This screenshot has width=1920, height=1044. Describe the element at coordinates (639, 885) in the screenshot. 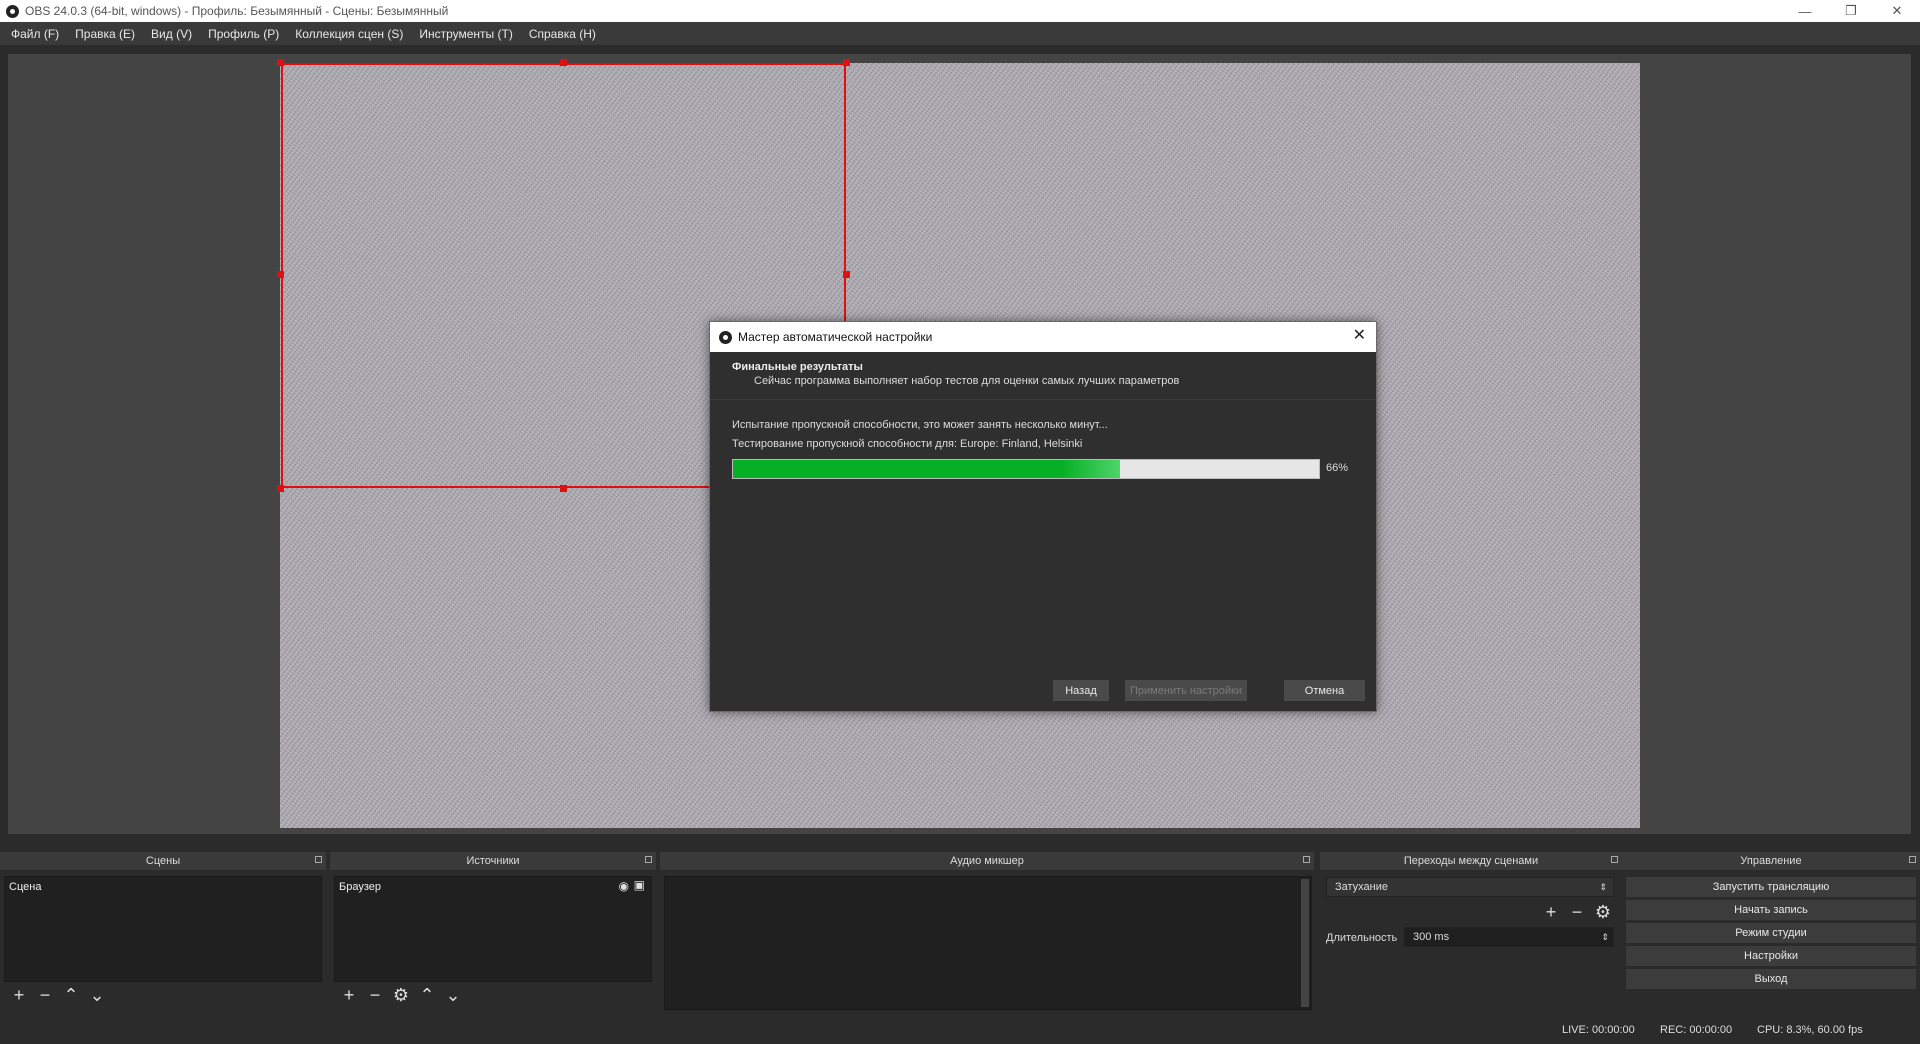

I see `lock-icon: ▣` at that location.